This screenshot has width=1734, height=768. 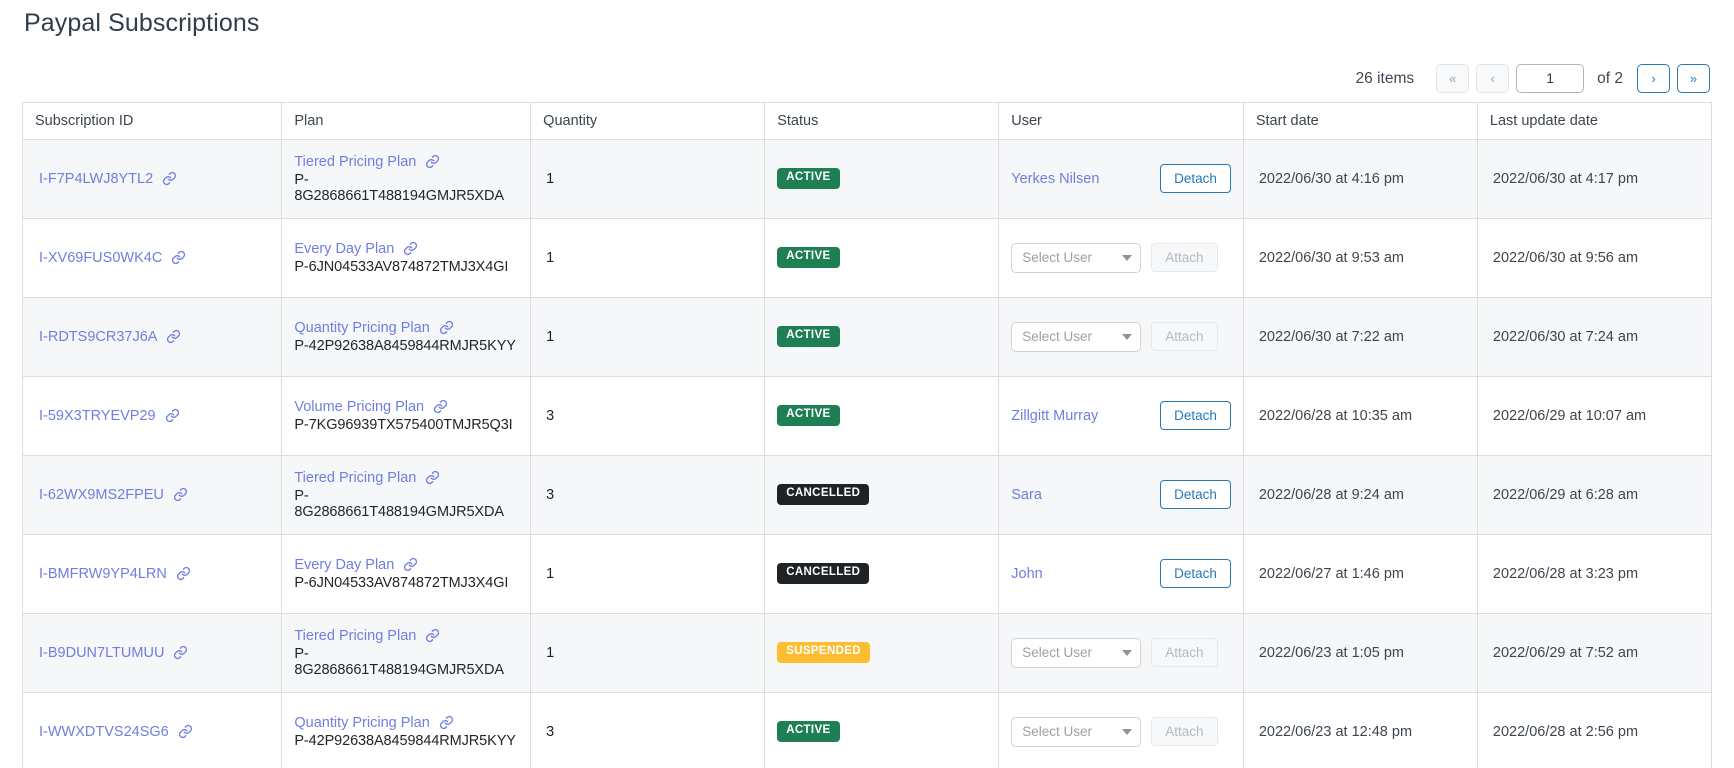 I want to click on user-link: Sara, so click(x=1080, y=495).